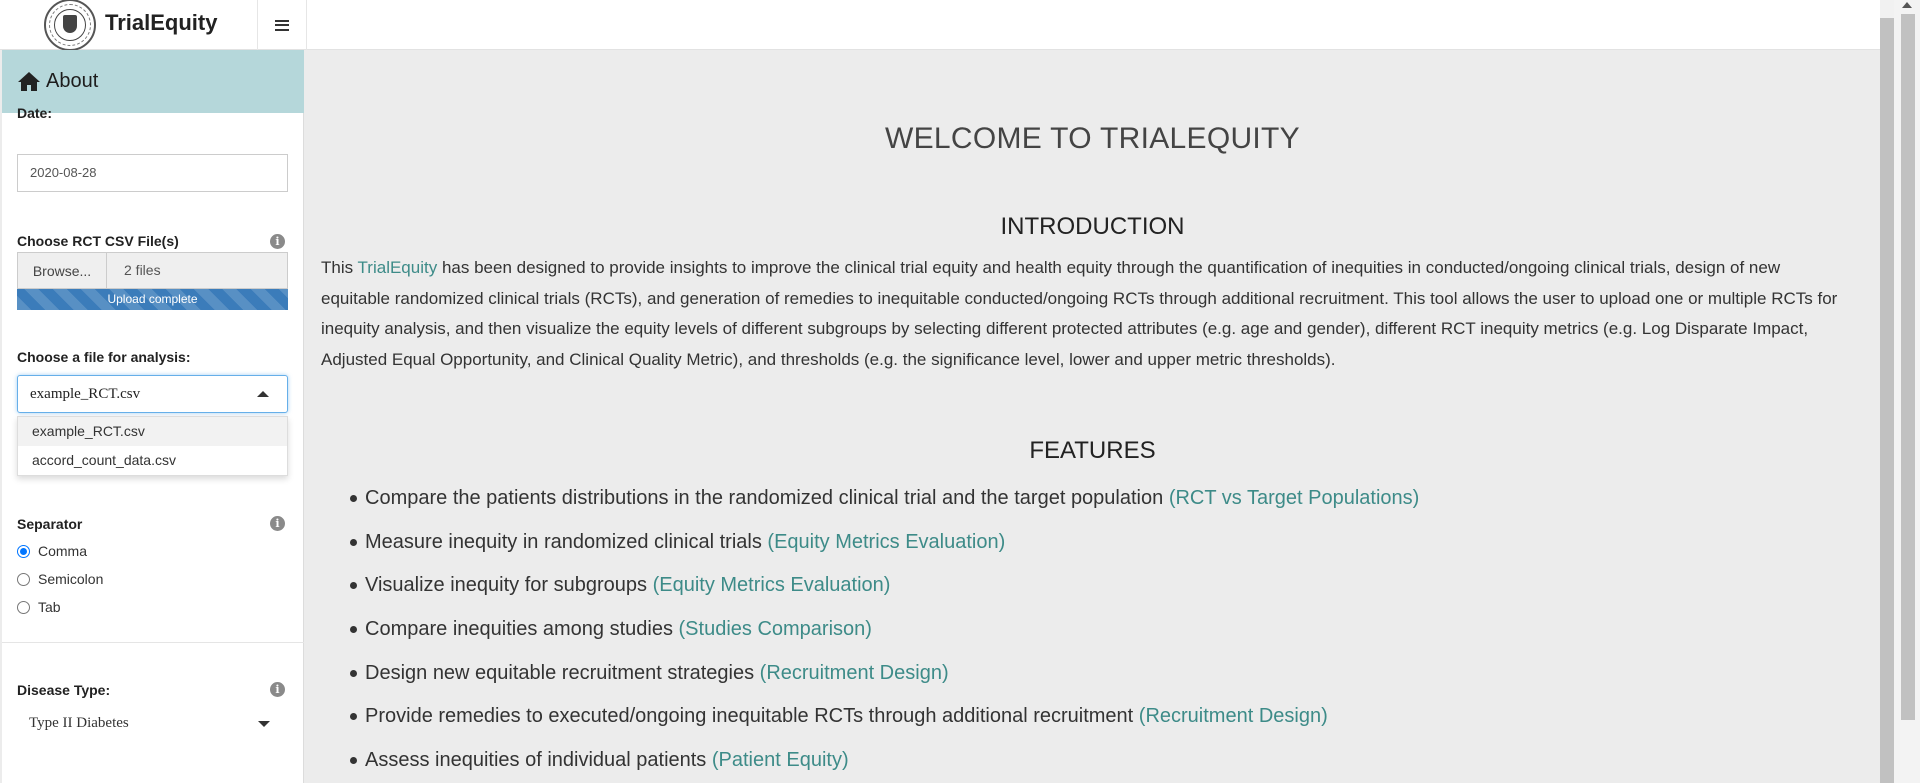 The width and height of the screenshot is (1920, 783). I want to click on rct-files-label: Choose RCT CSV File(s), so click(98, 241).